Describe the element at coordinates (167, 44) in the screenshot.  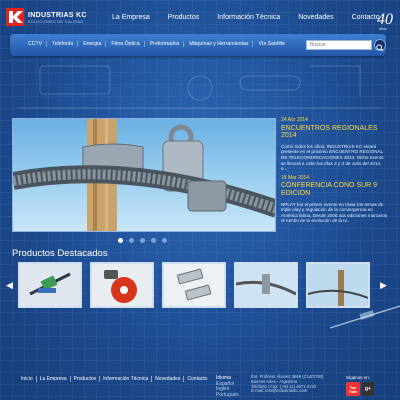
I see `category-preformados: Preformados` at that location.